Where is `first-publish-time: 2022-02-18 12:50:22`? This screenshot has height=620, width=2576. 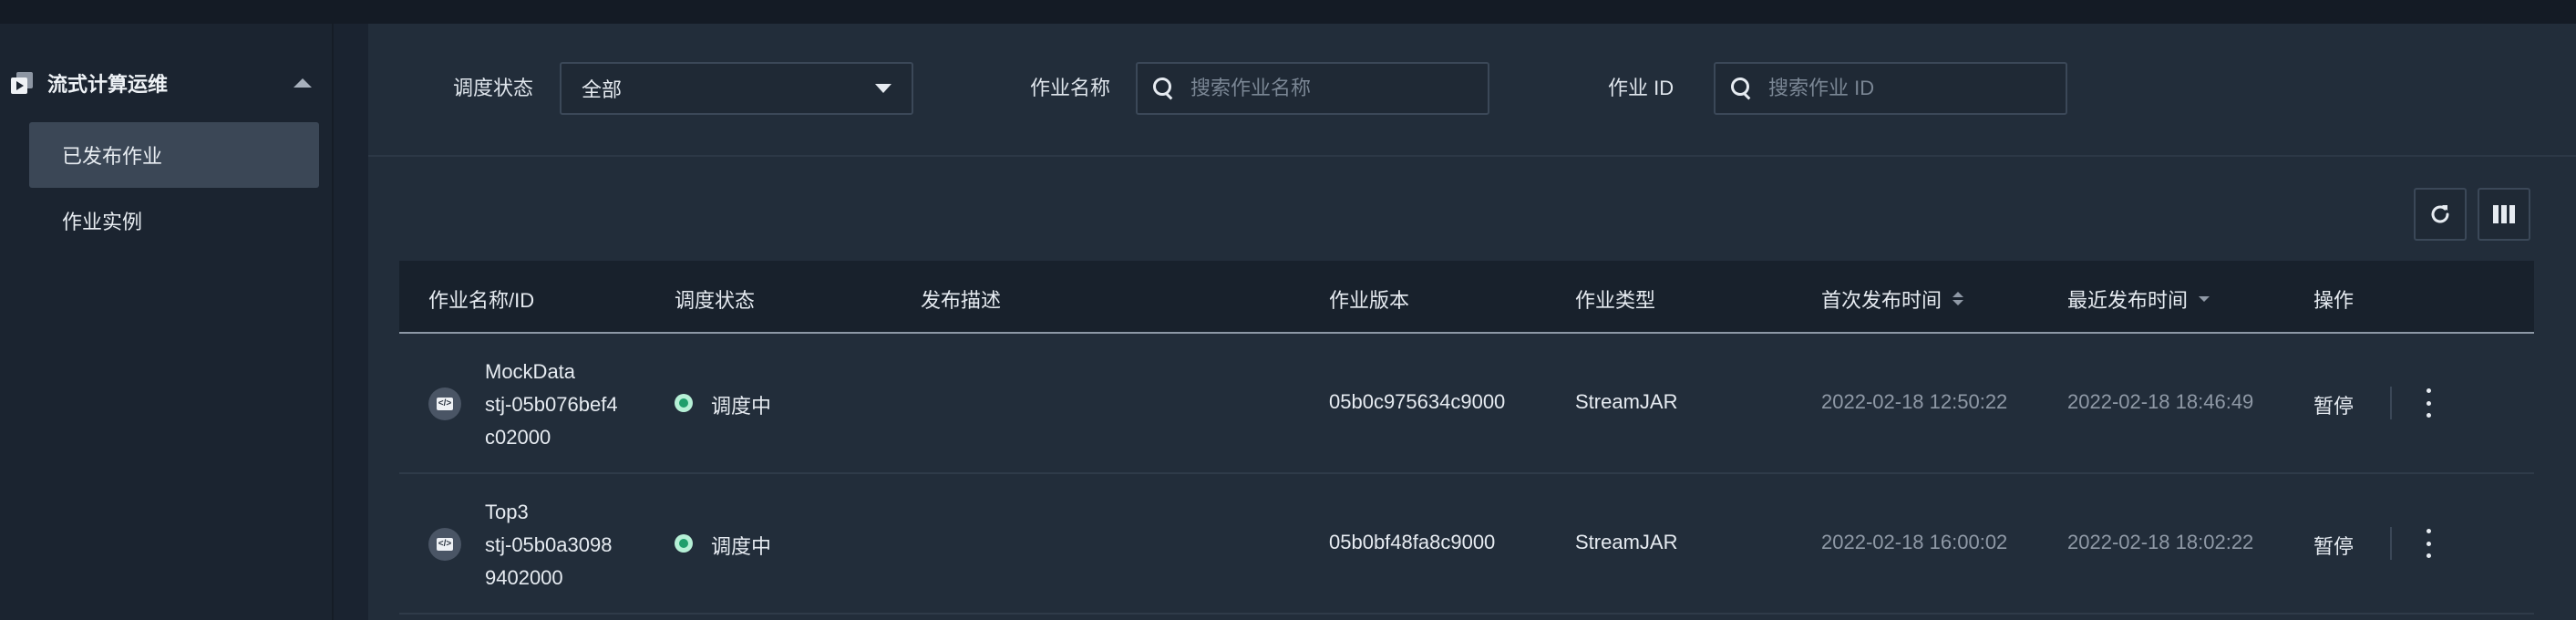 first-publish-time: 2022-02-18 12:50:22 is located at coordinates (1914, 401).